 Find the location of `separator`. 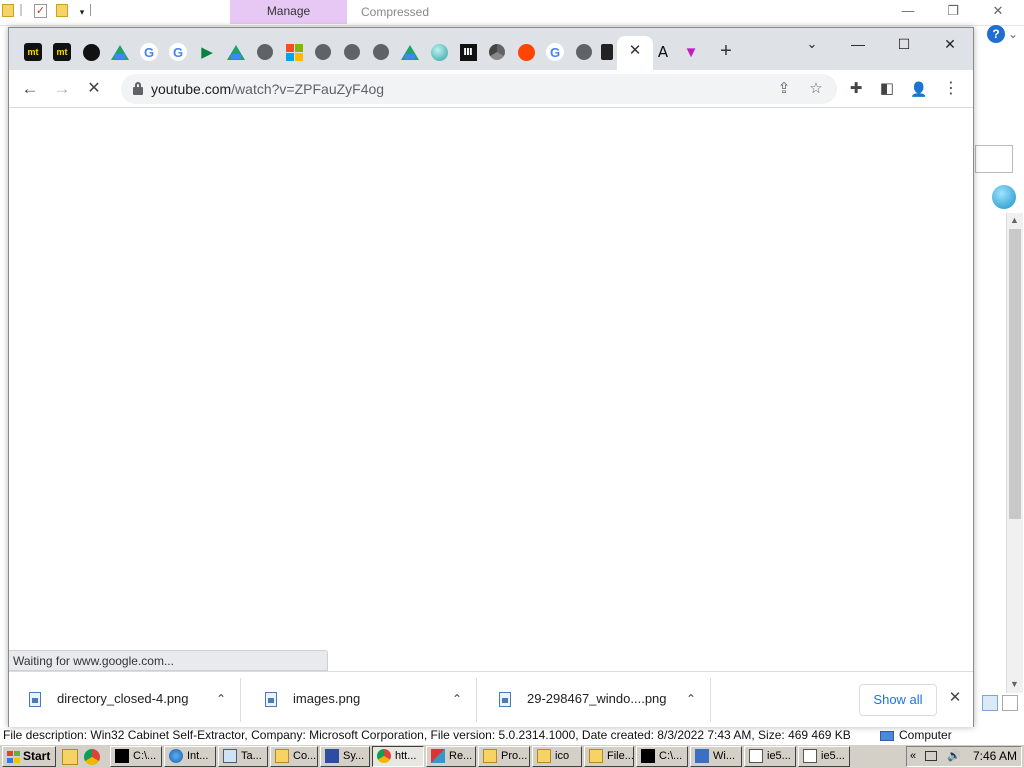

separator is located at coordinates (90, 10).